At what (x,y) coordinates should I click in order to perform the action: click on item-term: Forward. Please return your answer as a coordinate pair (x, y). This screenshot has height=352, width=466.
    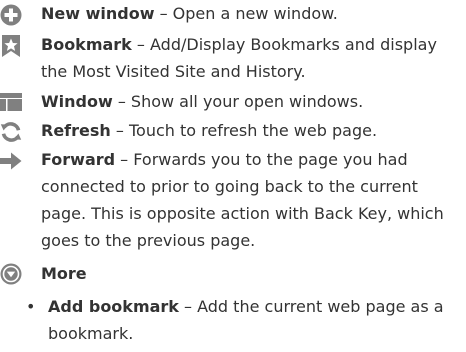
    Looking at the image, I should click on (78, 159).